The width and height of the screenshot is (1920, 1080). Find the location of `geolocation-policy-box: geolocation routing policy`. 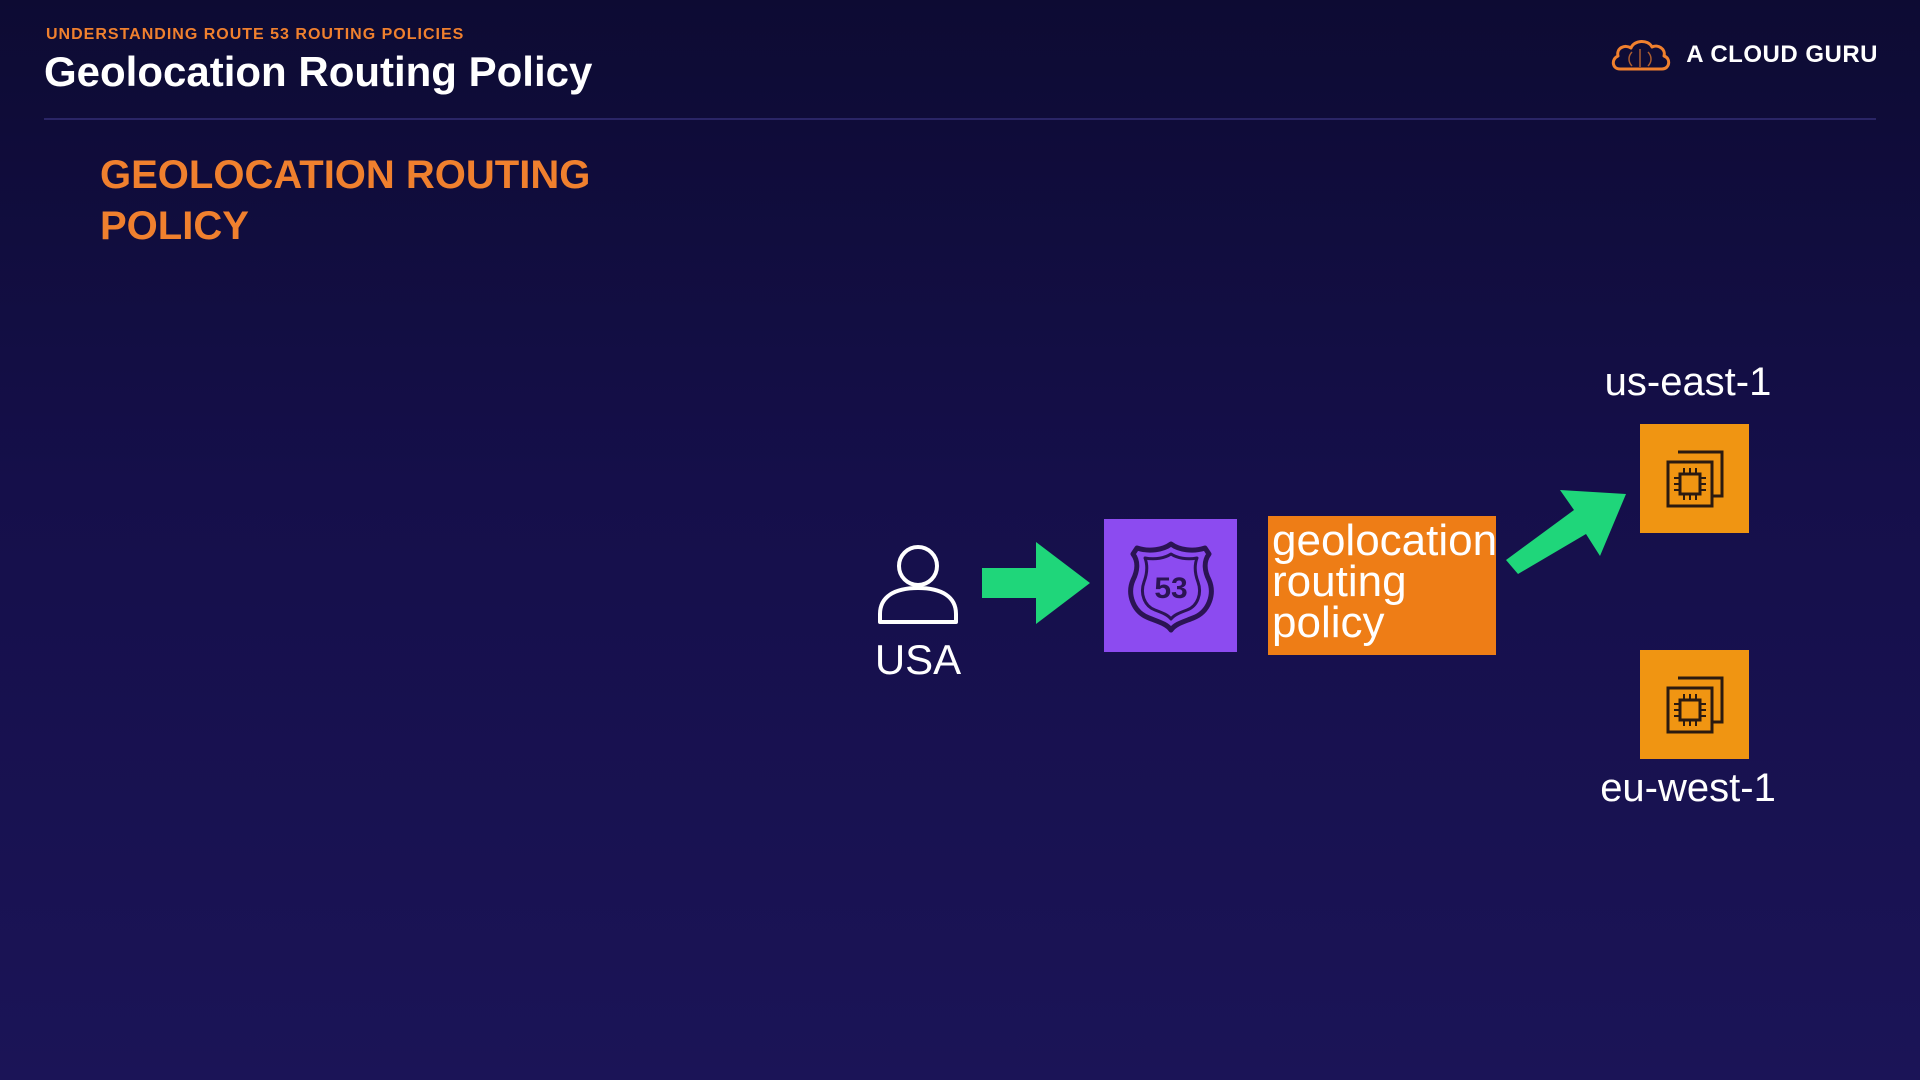

geolocation-policy-box: geolocation routing policy is located at coordinates (1382, 585).